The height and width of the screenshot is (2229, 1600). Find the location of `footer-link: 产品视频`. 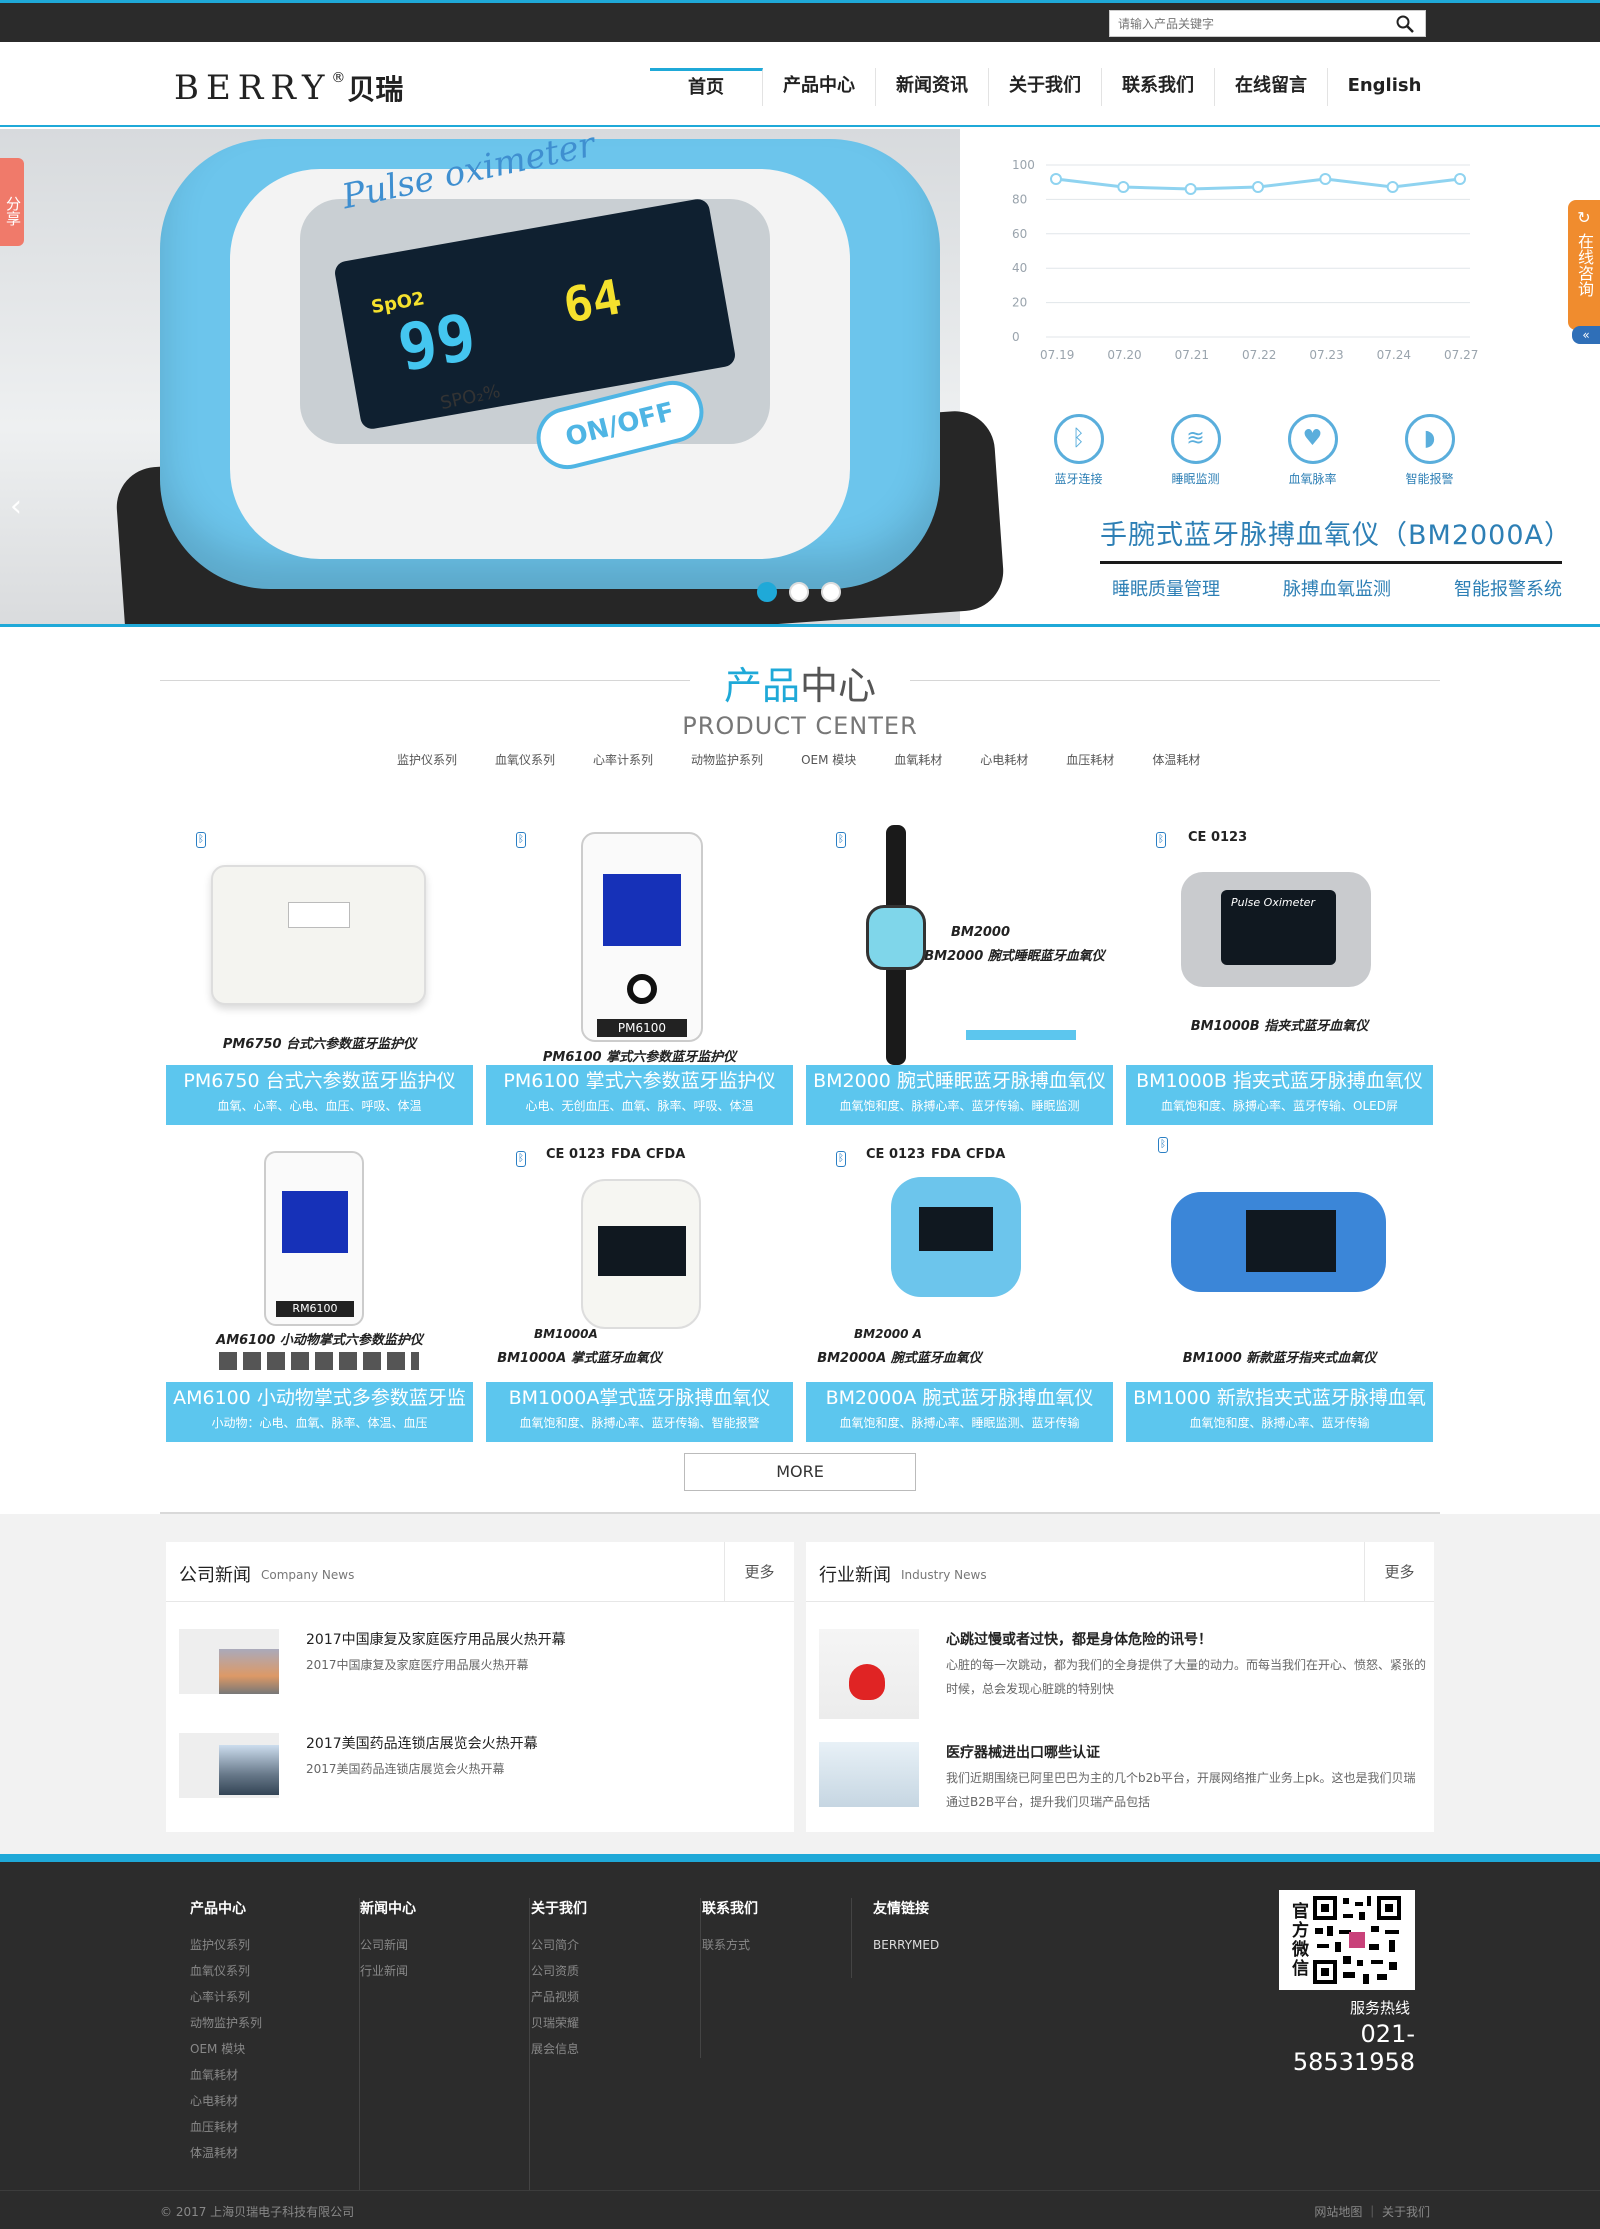

footer-link: 产品视频 is located at coordinates (615, 1997).